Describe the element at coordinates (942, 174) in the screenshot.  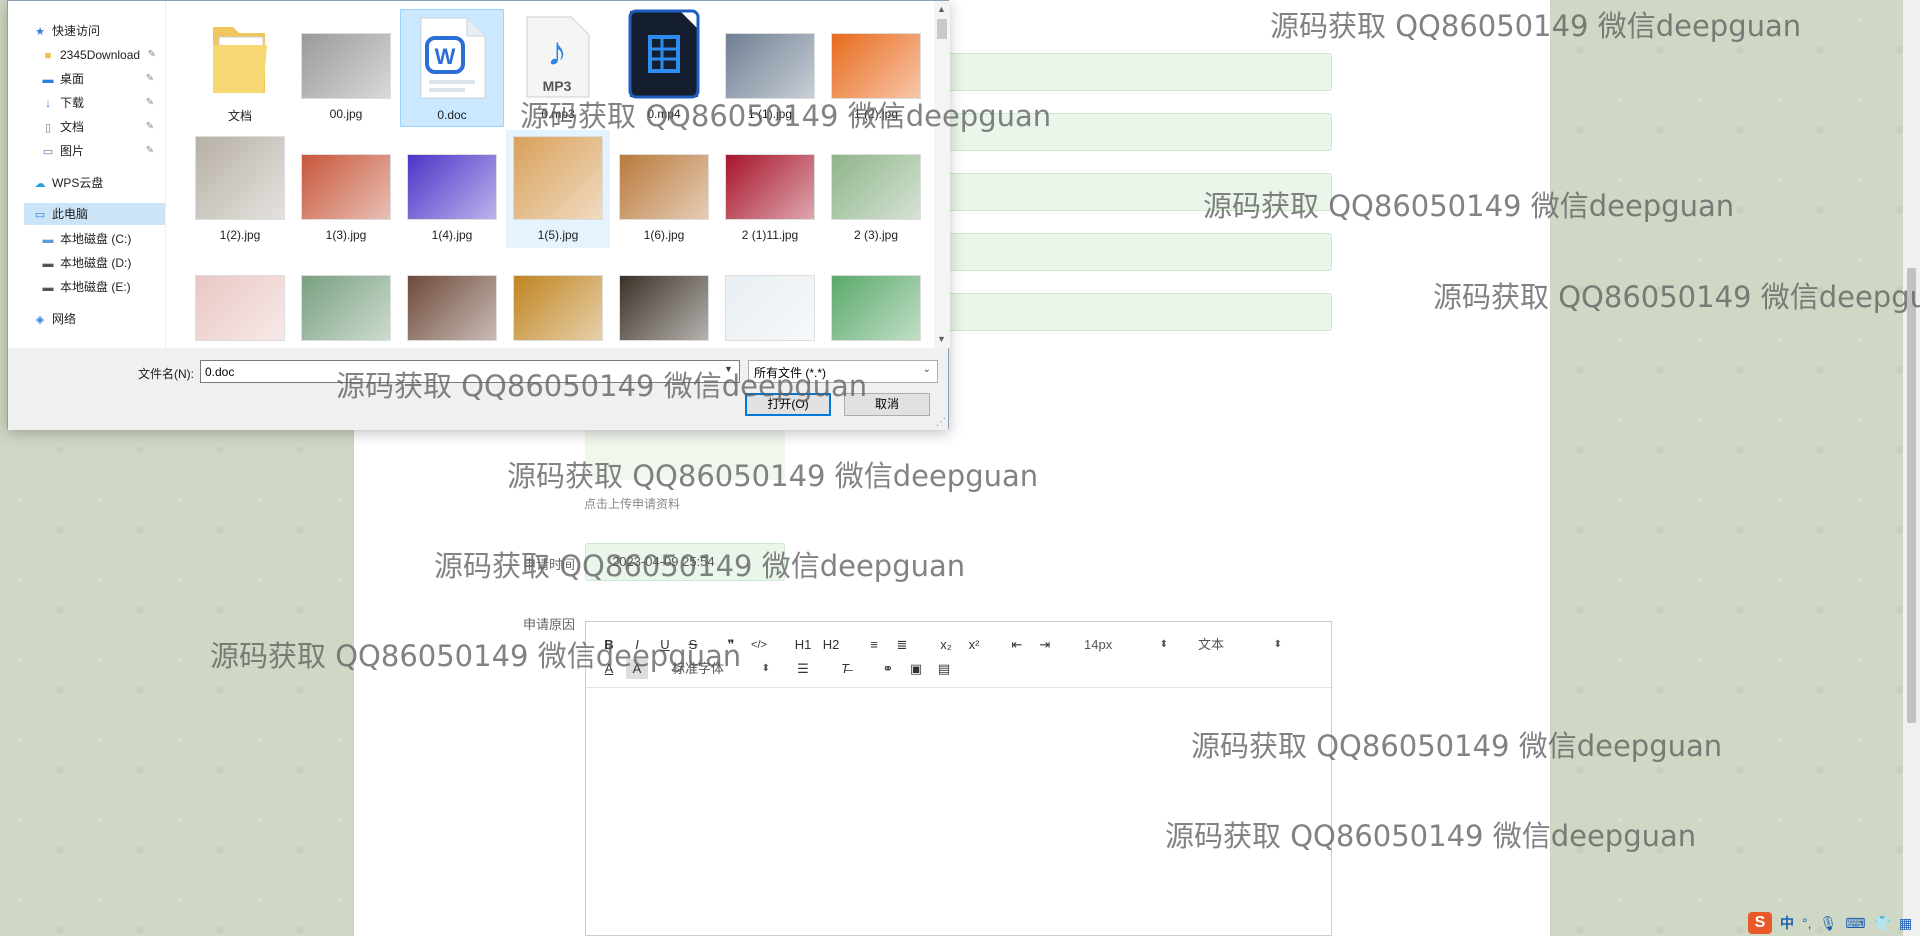
I see `file-grid-scrollbar: ▲ ▼` at that location.